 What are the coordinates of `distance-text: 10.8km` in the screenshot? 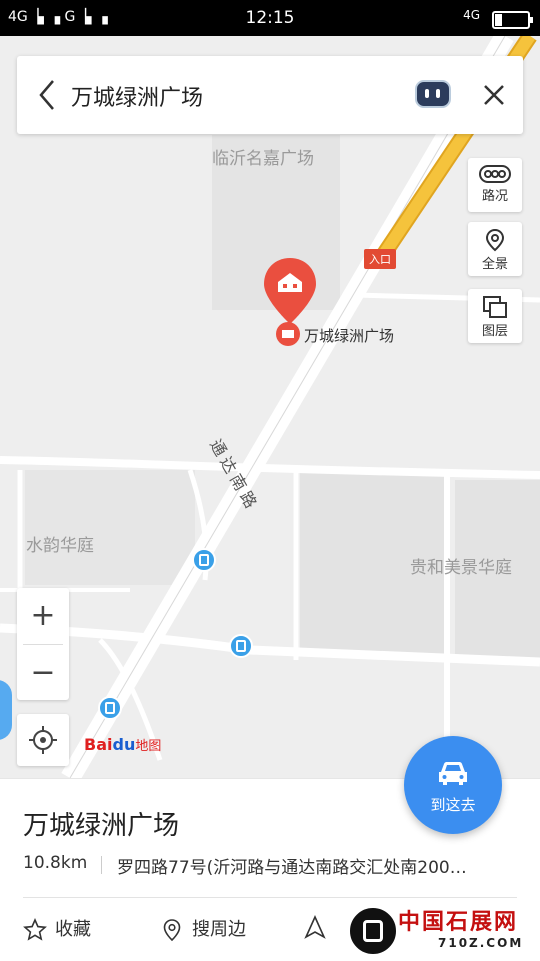 It's located at (55, 863).